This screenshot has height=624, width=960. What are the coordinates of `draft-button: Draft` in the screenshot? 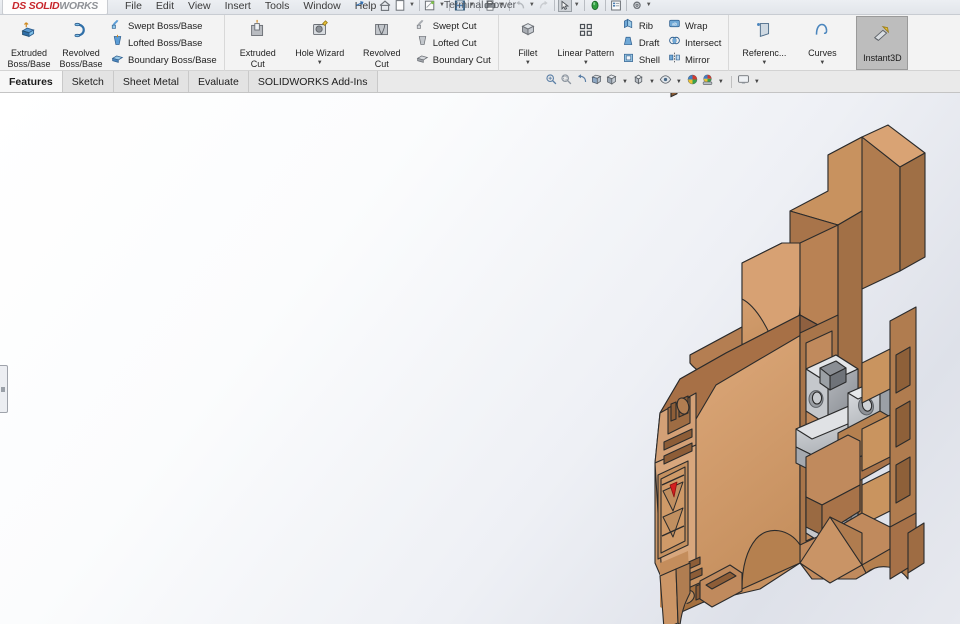 It's located at (641, 43).